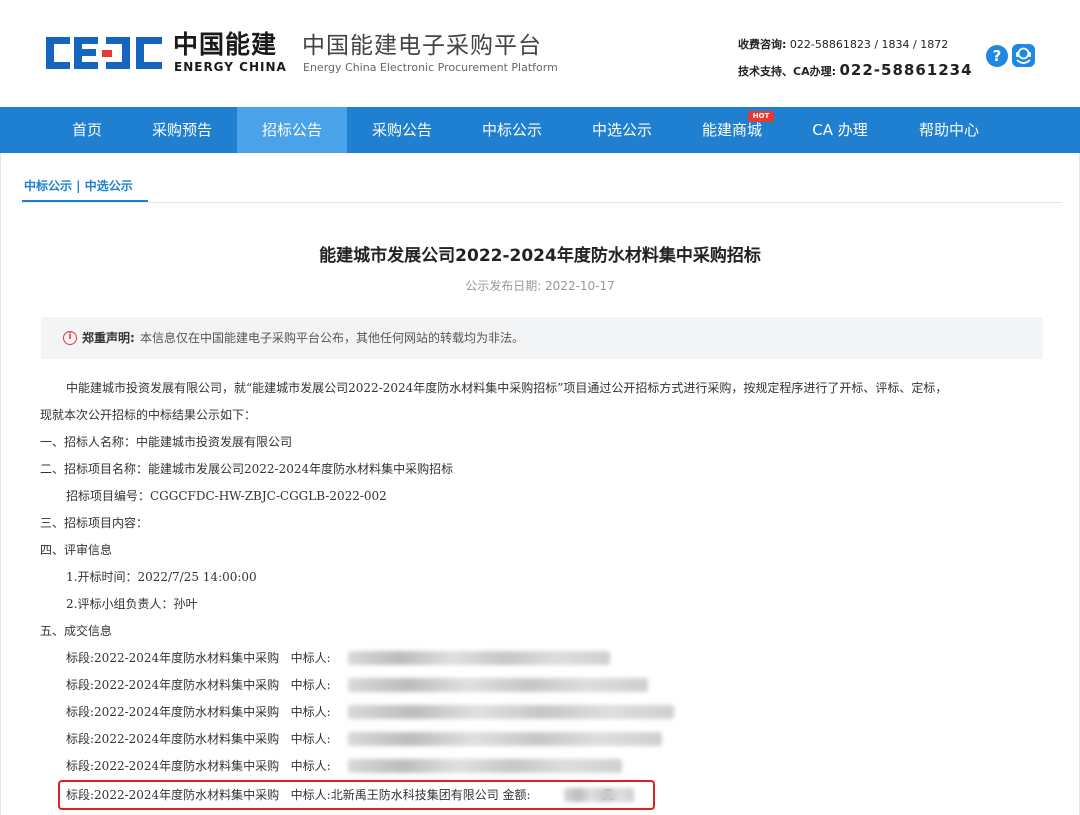  What do you see at coordinates (132, 604) in the screenshot?
I see `review-leader: 2.评标小组负责人：孙叶` at bounding box center [132, 604].